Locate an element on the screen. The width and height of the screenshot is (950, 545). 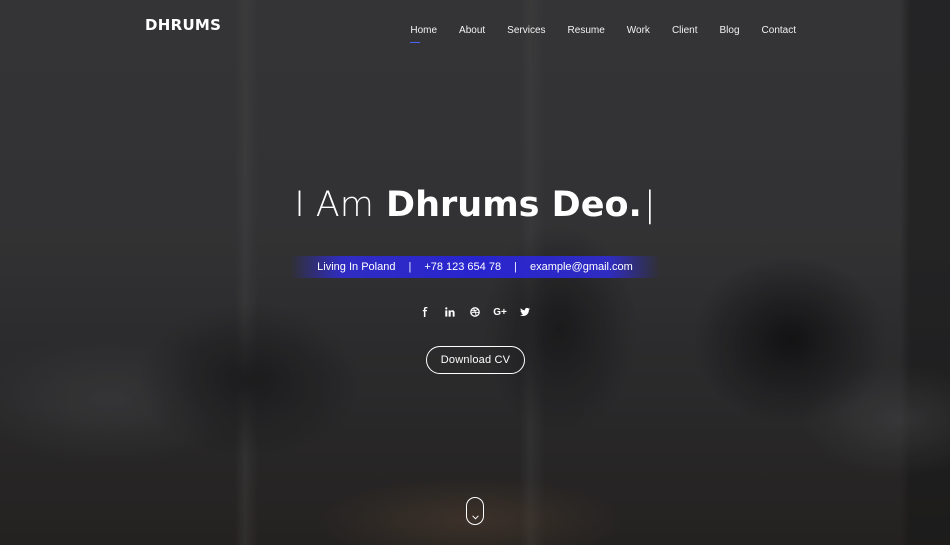
nav-item-client: Client is located at coordinates (685, 32).